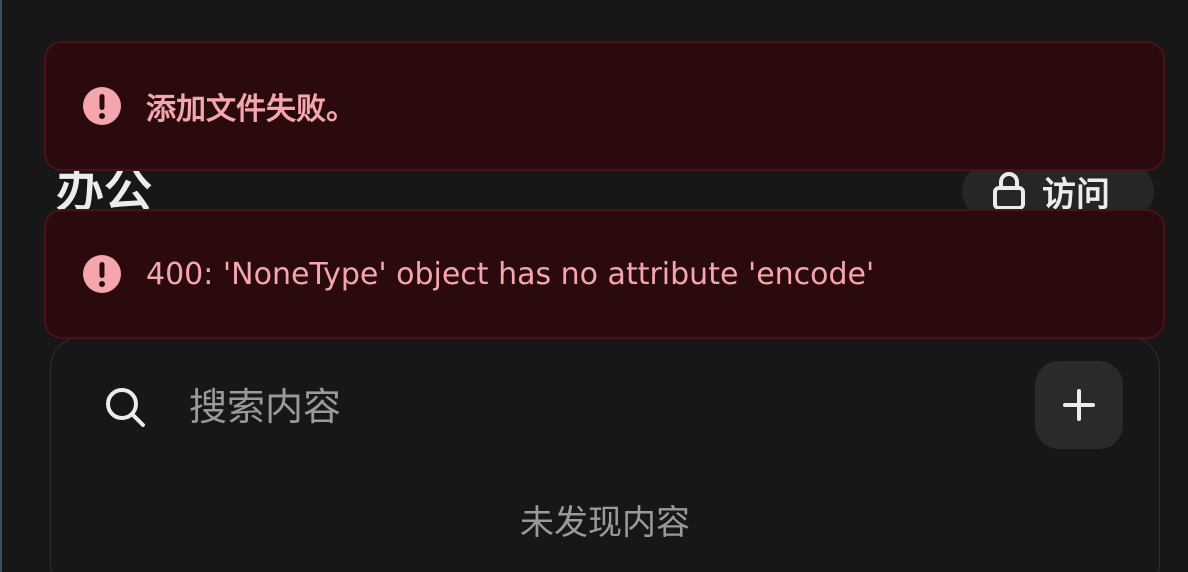  I want to click on toast-message: 添加文件失败。, so click(251, 109).